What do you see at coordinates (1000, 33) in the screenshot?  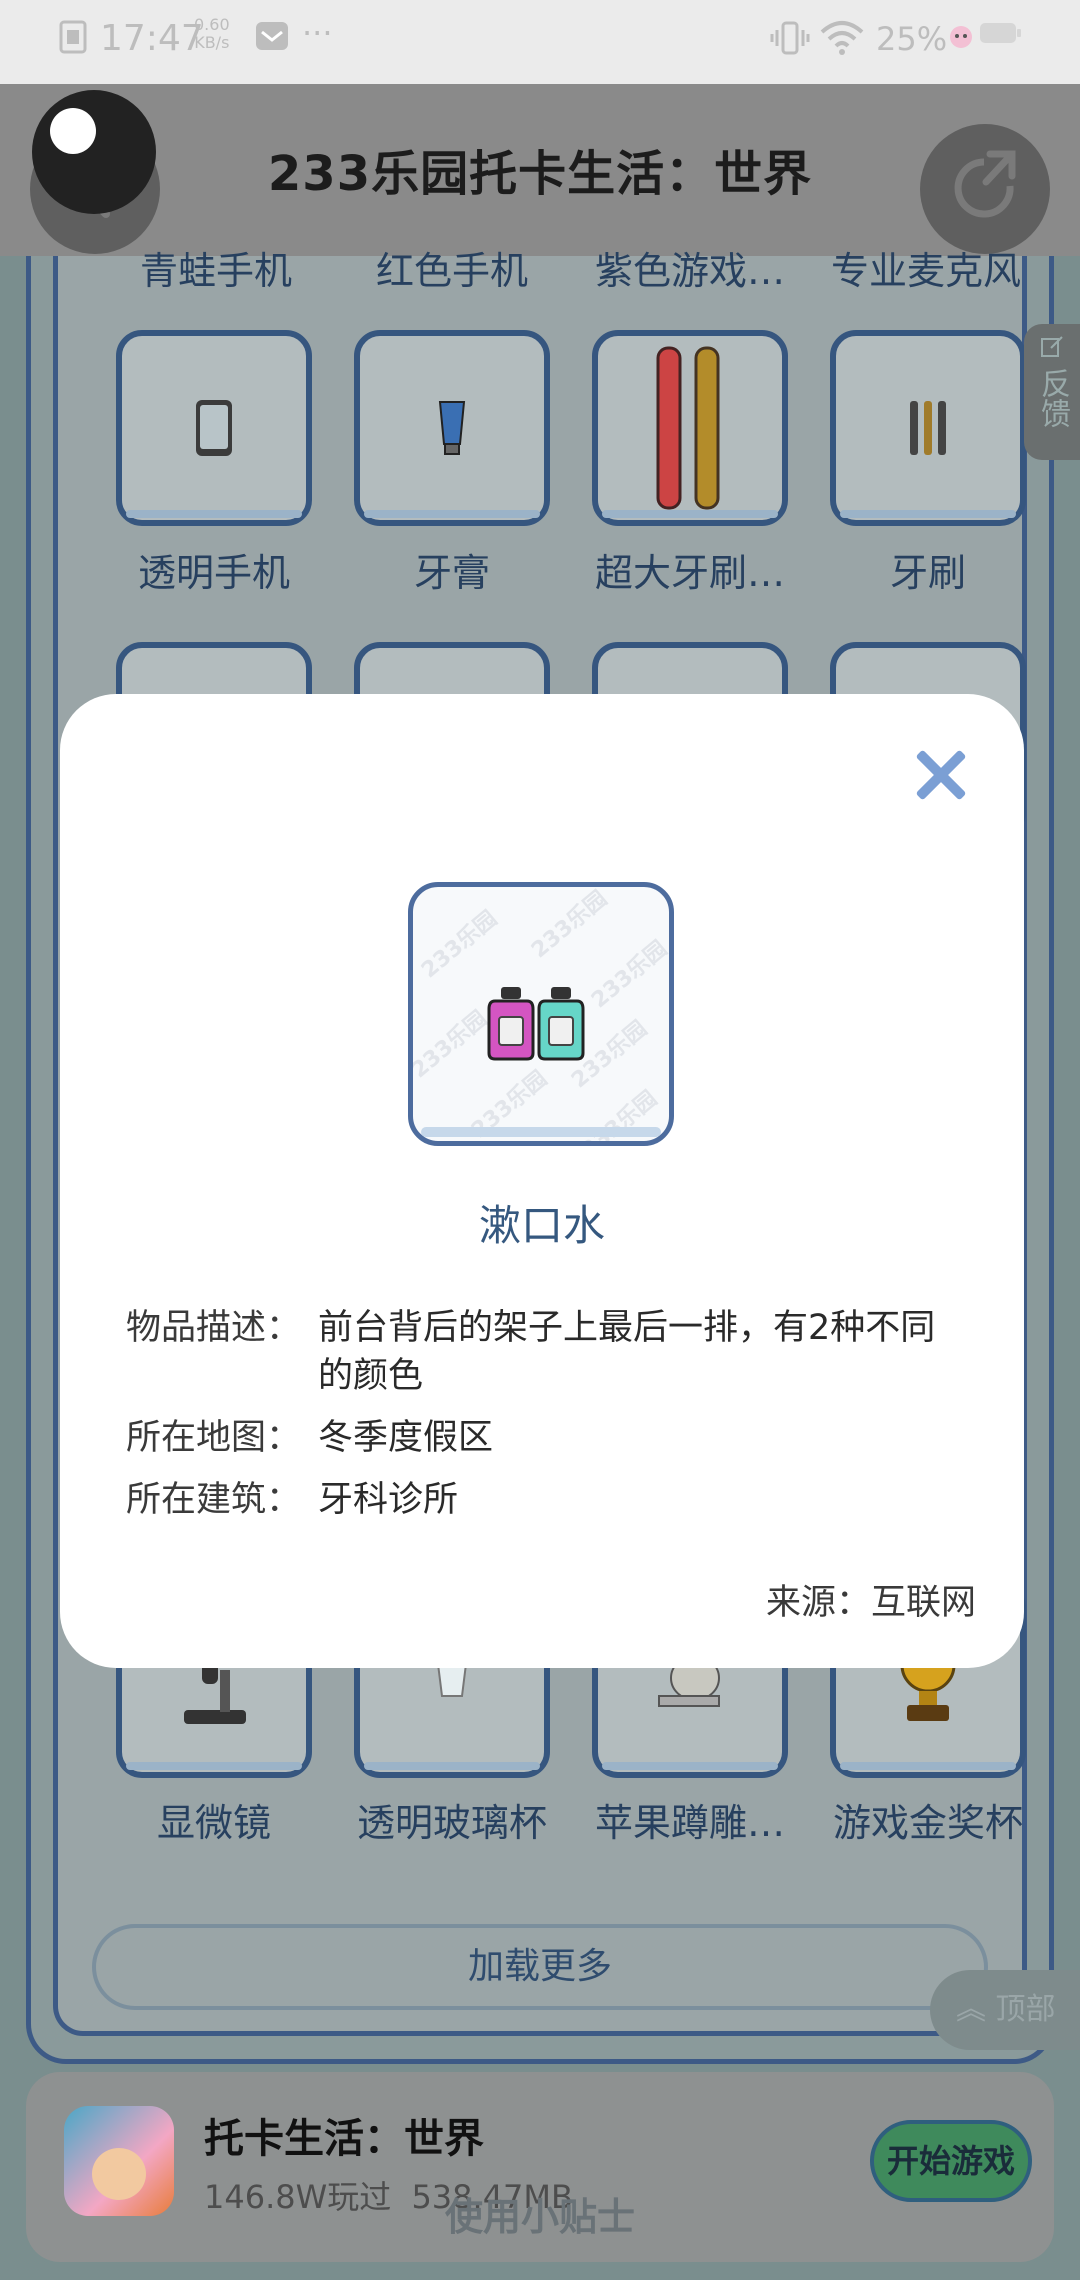 I see `battery-icon` at bounding box center [1000, 33].